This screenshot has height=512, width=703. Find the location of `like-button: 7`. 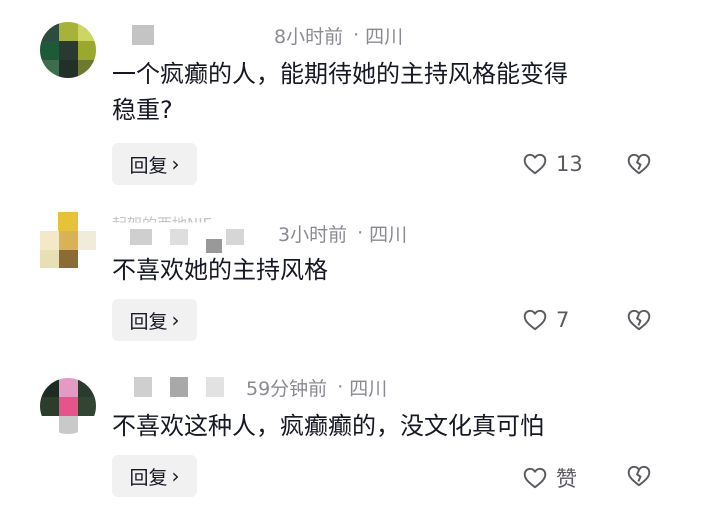

like-button: 7 is located at coordinates (545, 320).